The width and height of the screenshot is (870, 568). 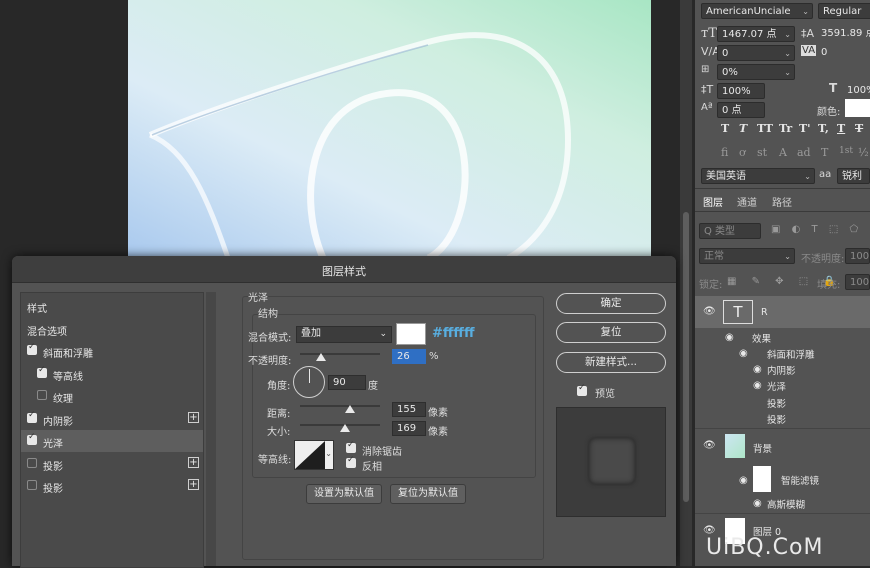 I want to click on invert-checkbox, so click(x=351, y=461).